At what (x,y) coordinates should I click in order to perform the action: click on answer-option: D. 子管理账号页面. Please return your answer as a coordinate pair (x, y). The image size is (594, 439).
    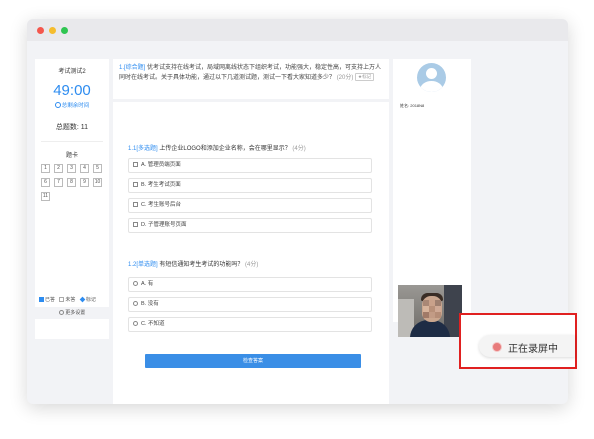
    Looking at the image, I should click on (250, 225).